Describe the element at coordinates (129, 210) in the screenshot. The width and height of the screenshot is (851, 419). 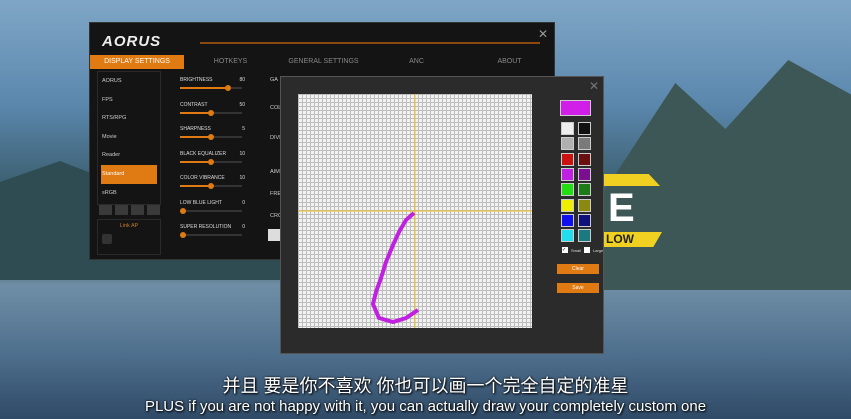
I see `mode-action-buttons` at that location.